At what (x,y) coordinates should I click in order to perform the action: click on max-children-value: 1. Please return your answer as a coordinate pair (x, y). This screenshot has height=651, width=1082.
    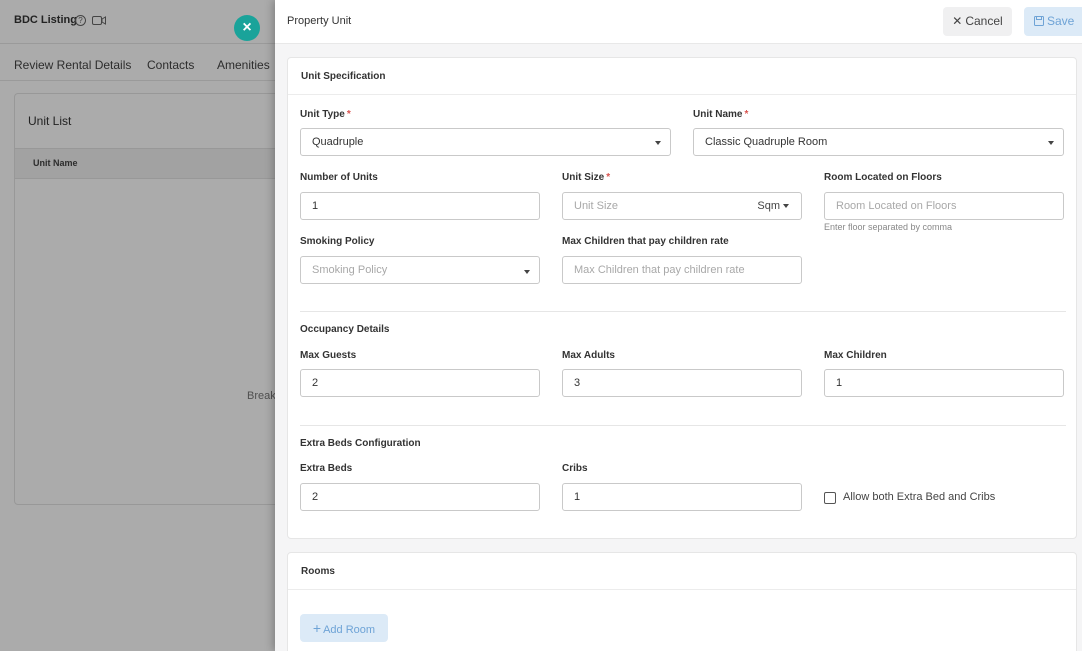
    Looking at the image, I should click on (839, 383).